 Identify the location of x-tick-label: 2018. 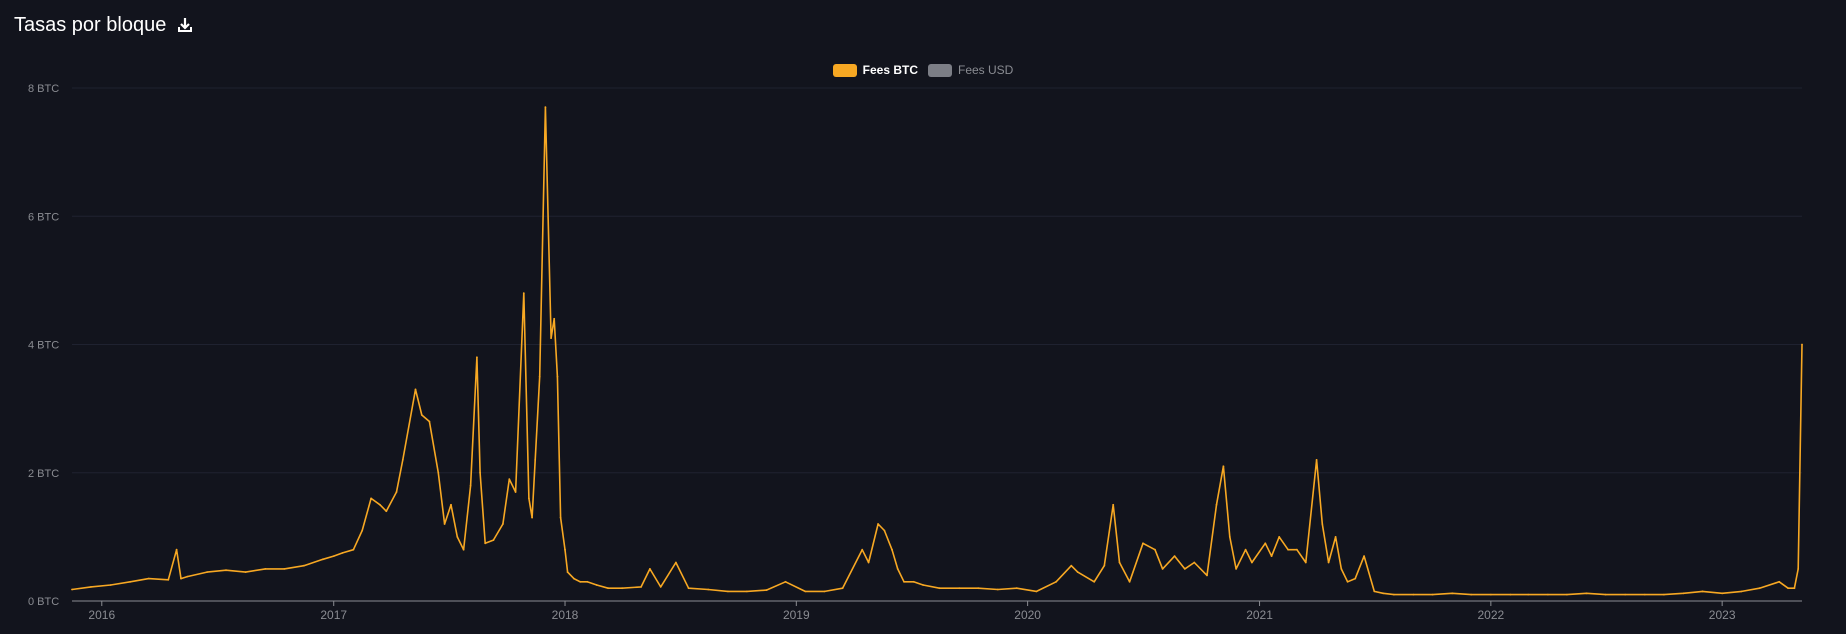
(565, 615).